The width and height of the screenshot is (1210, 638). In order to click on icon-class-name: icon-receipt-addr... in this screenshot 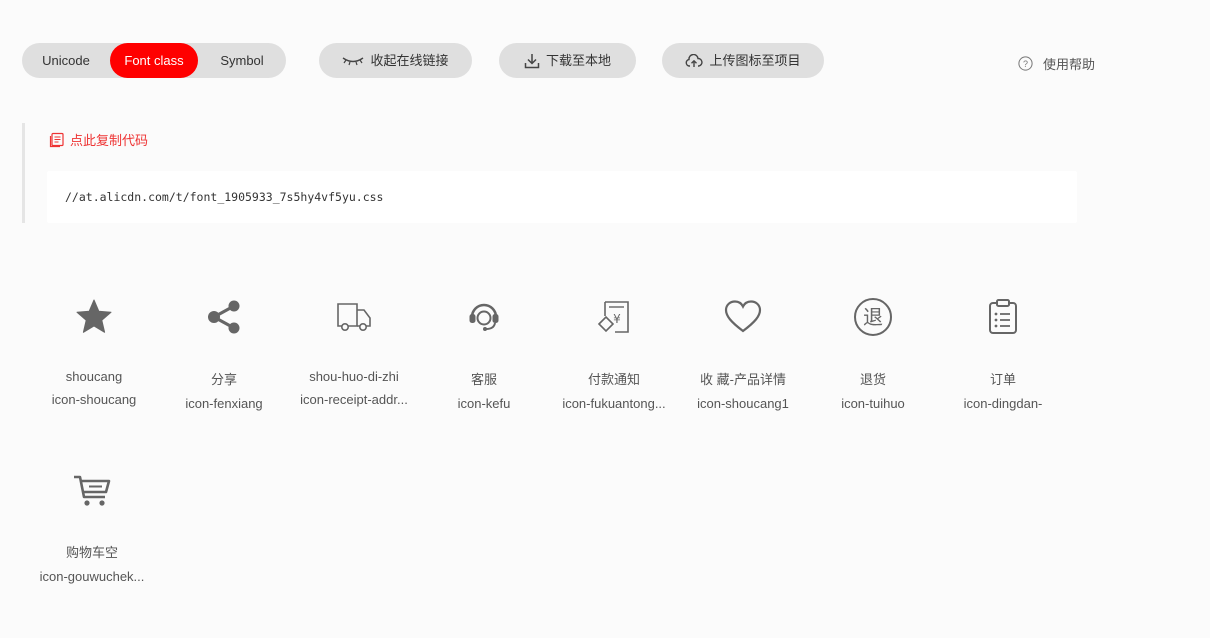, I will do `click(354, 399)`.